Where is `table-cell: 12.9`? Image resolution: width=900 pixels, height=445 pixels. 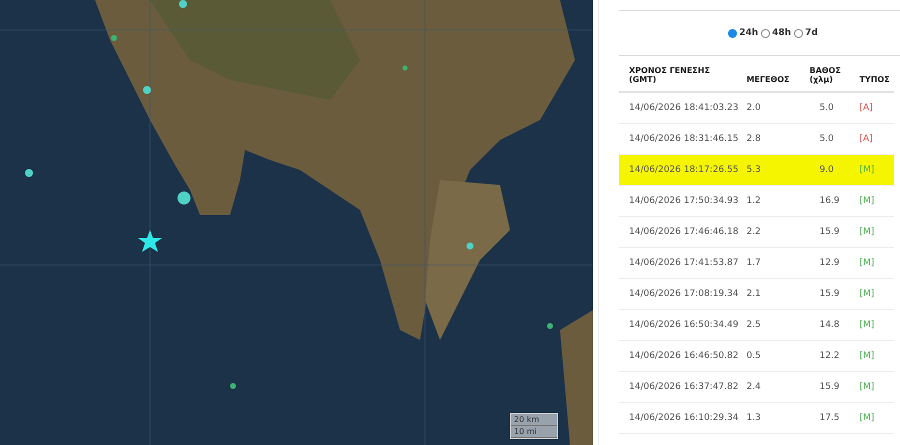 table-cell: 12.9 is located at coordinates (830, 263).